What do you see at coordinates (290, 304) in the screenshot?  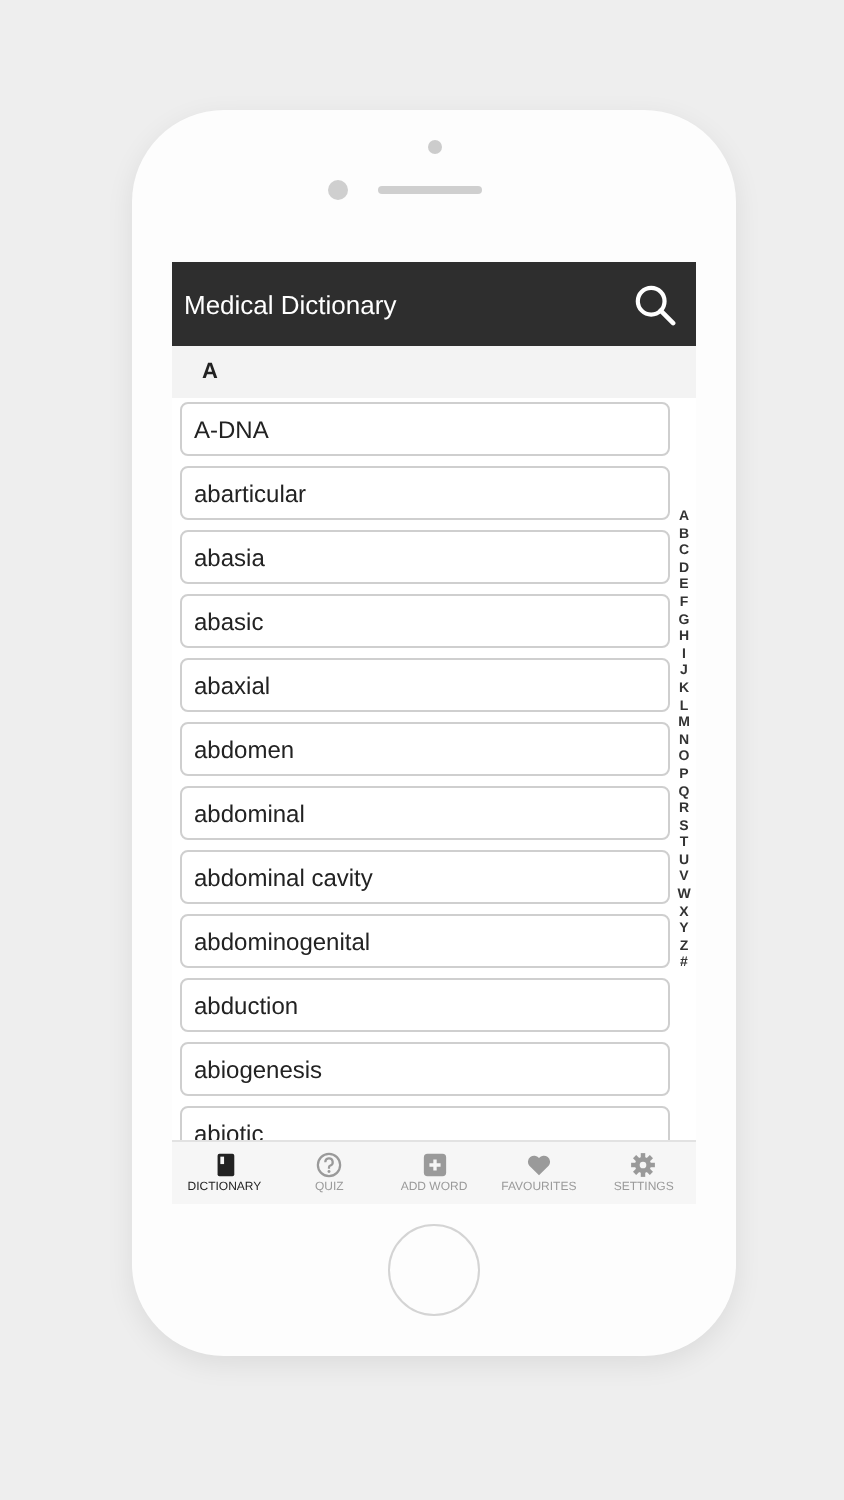 I see `app-title: Medical Dictionary` at bounding box center [290, 304].